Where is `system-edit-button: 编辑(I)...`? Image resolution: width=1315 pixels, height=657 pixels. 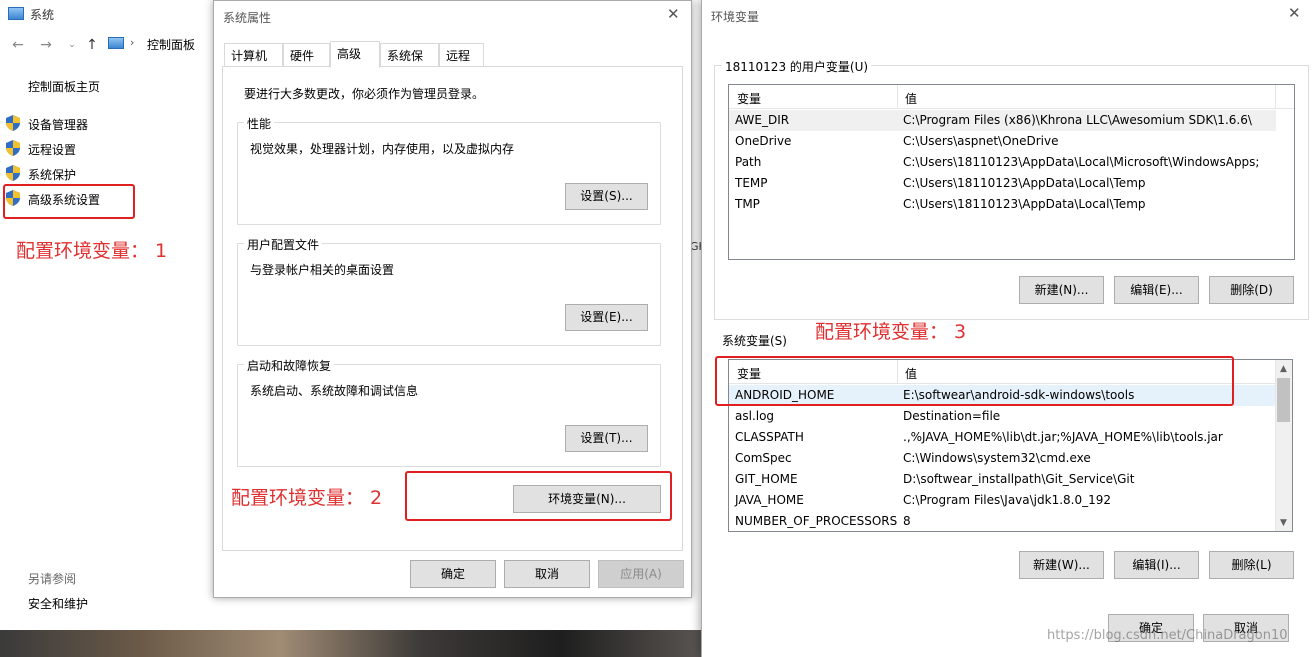 system-edit-button: 编辑(I)... is located at coordinates (1156, 565).